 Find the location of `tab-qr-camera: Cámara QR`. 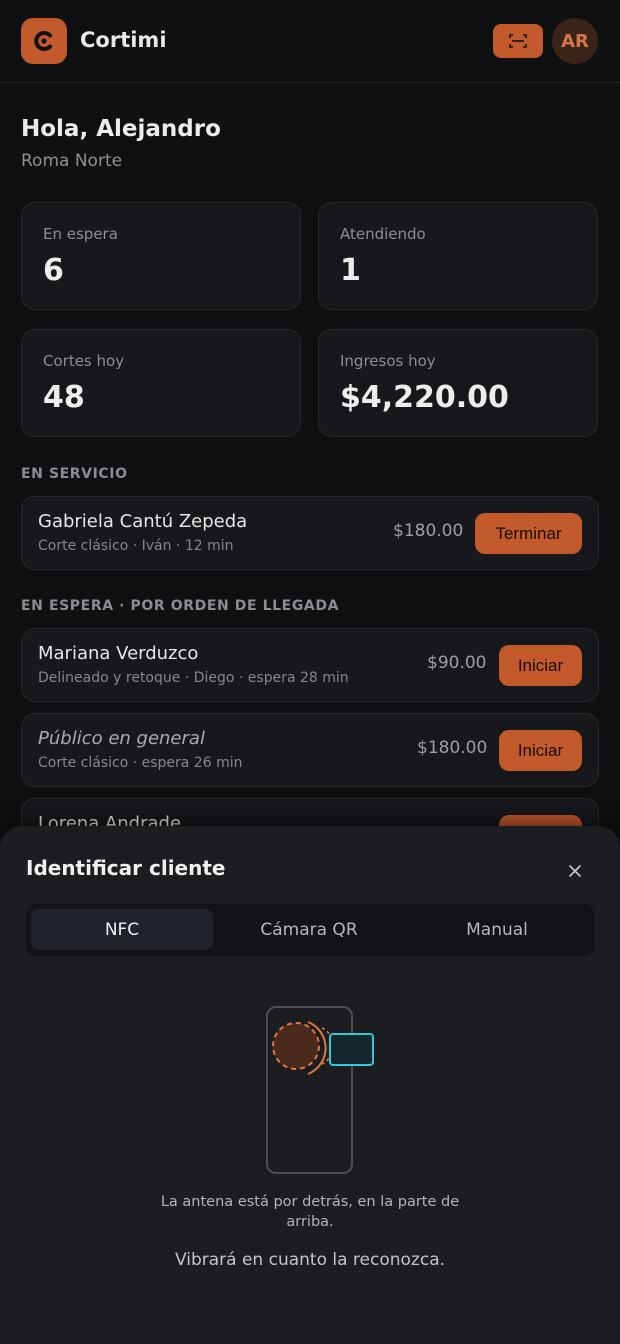

tab-qr-camera: Cámara QR is located at coordinates (309, 929).